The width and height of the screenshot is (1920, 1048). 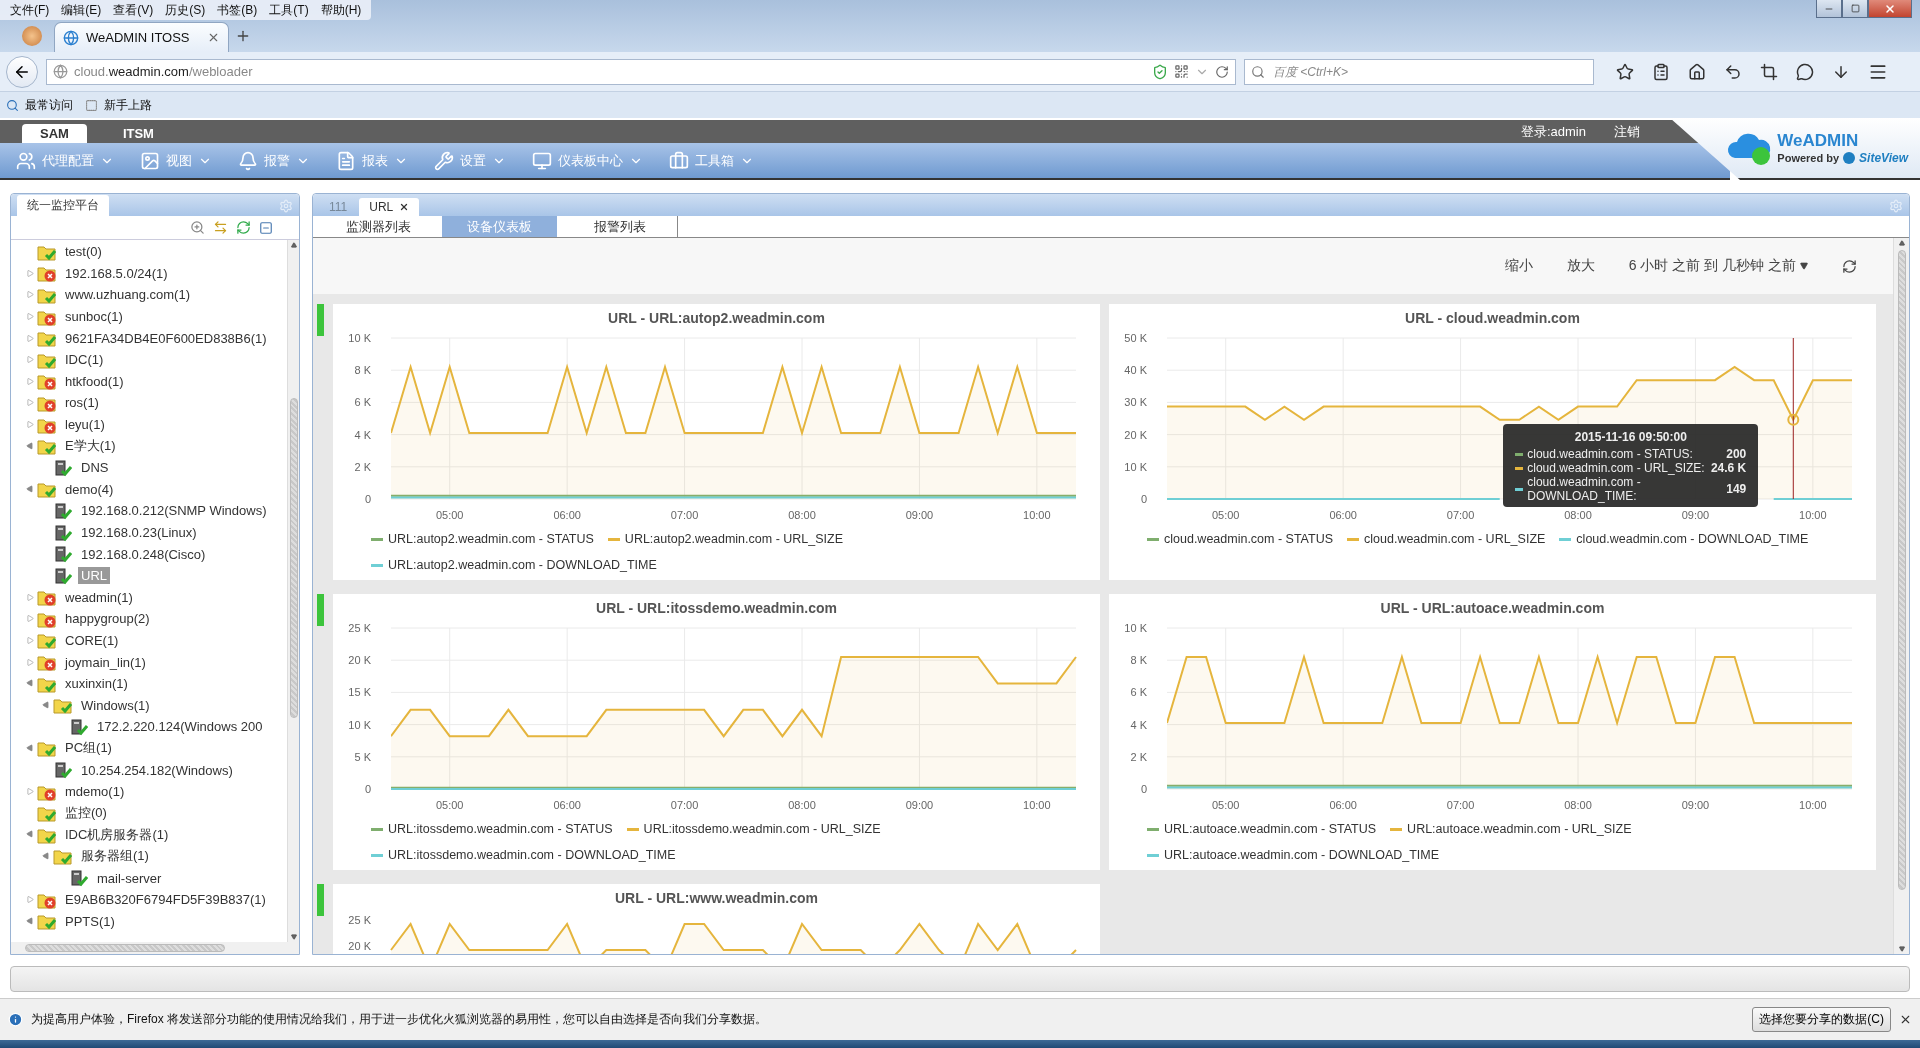 What do you see at coordinates (141, 37) in the screenshot?
I see `browser-tab: WeADMIN ITOSS` at bounding box center [141, 37].